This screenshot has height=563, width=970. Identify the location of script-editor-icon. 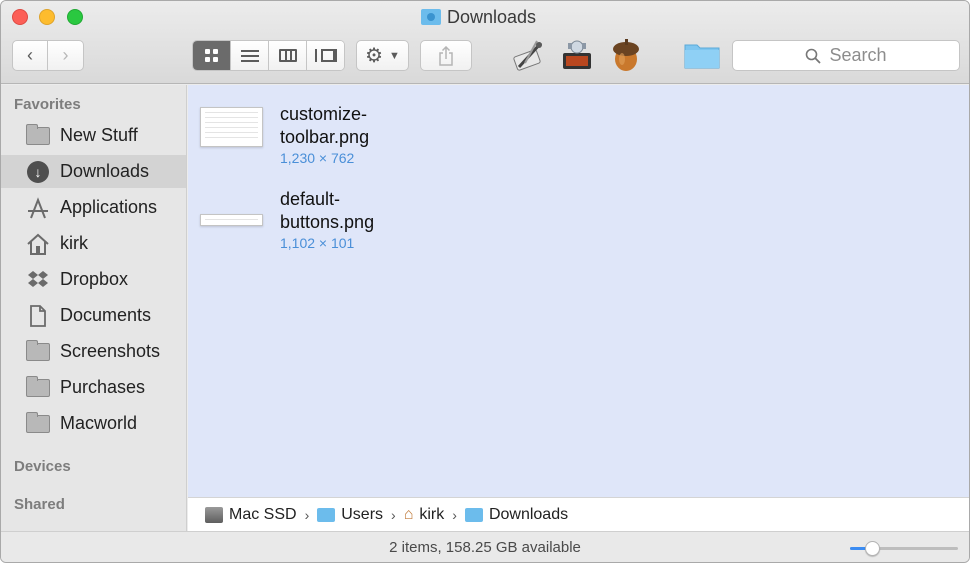
(529, 55).